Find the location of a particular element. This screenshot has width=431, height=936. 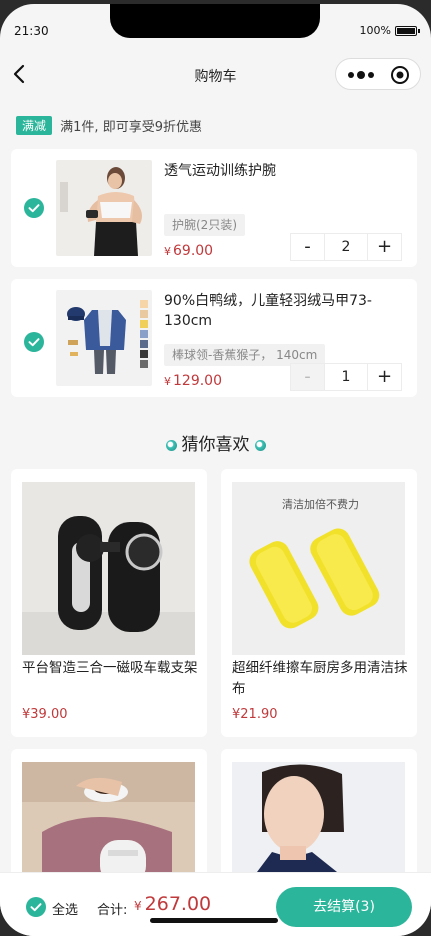

close-program-icon is located at coordinates (400, 75).